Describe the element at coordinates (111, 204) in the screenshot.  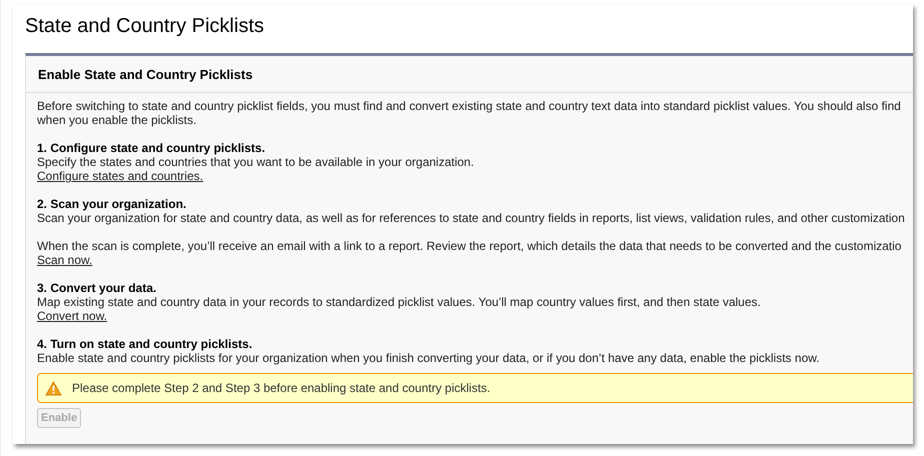
I see `step-heading: 2. Scan your organization.` at that location.